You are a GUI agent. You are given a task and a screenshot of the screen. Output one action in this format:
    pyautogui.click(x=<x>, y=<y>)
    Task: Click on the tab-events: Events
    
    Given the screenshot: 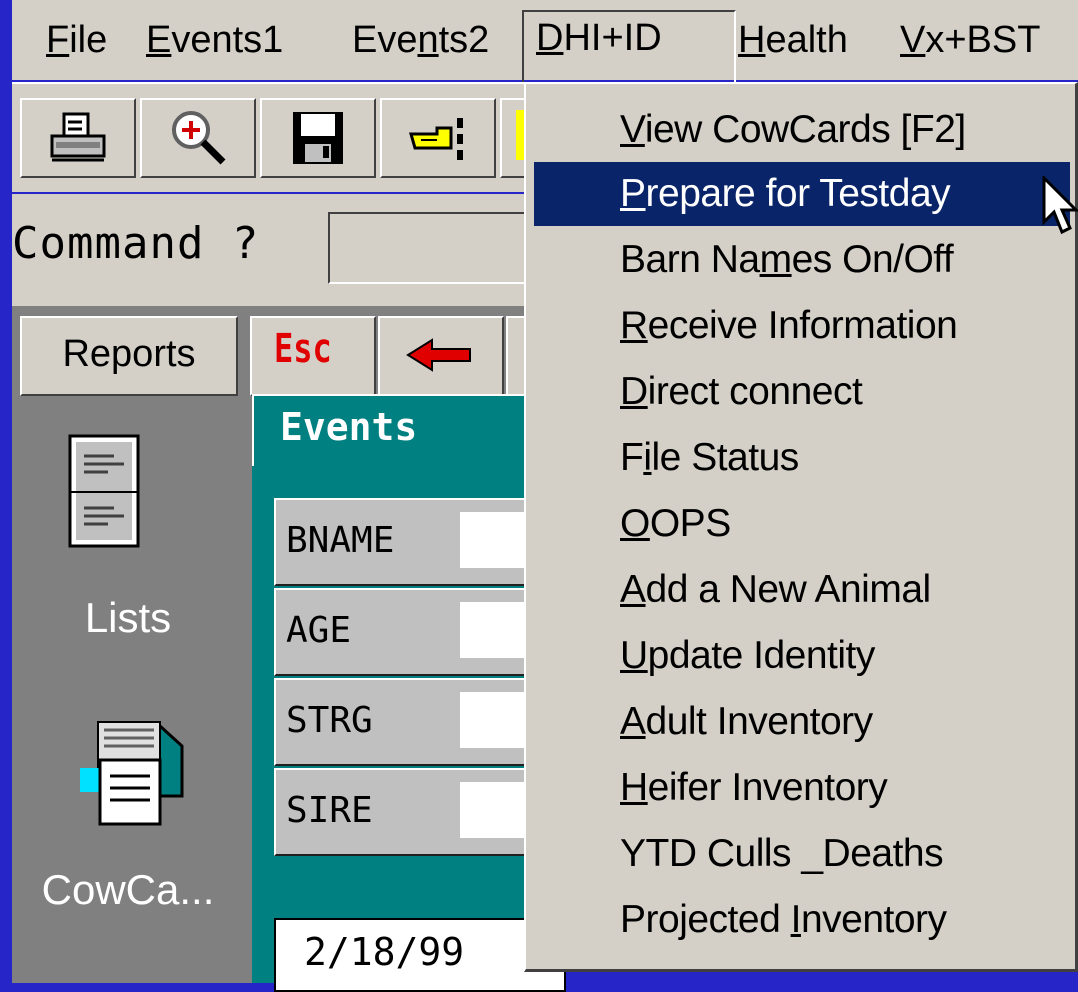 What is the action you would take?
    pyautogui.click(x=389, y=432)
    